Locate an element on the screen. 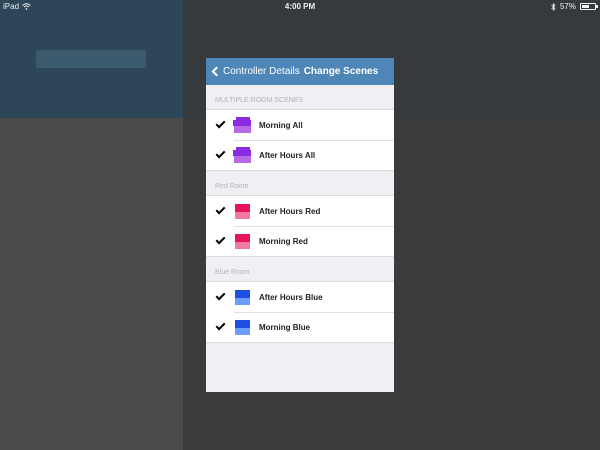 The height and width of the screenshot is (450, 600). section-group: Morning All After Hours All is located at coordinates (300, 140).